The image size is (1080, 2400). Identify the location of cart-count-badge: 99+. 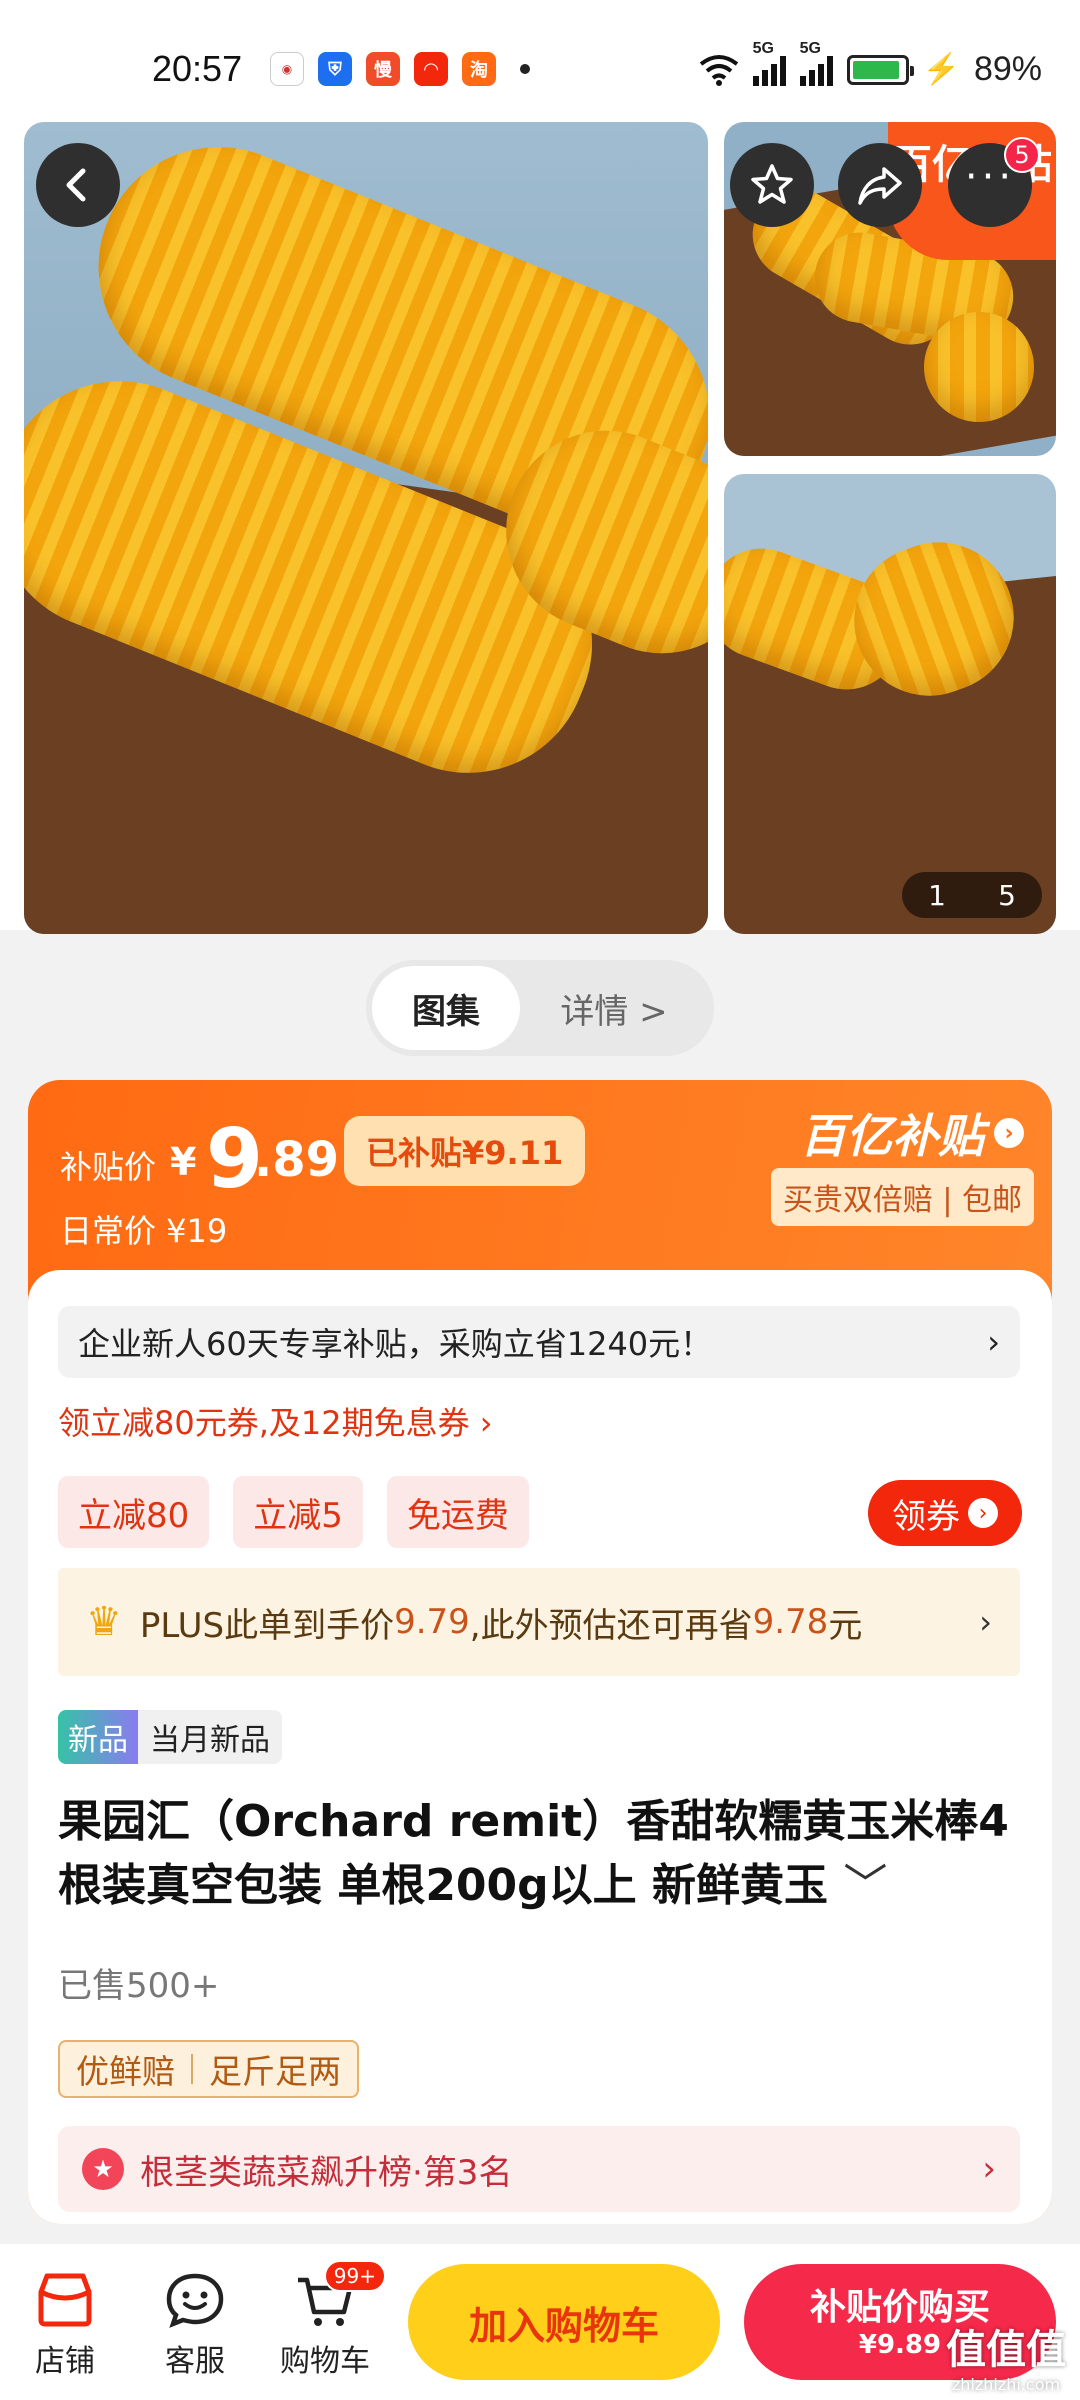
(354, 2276).